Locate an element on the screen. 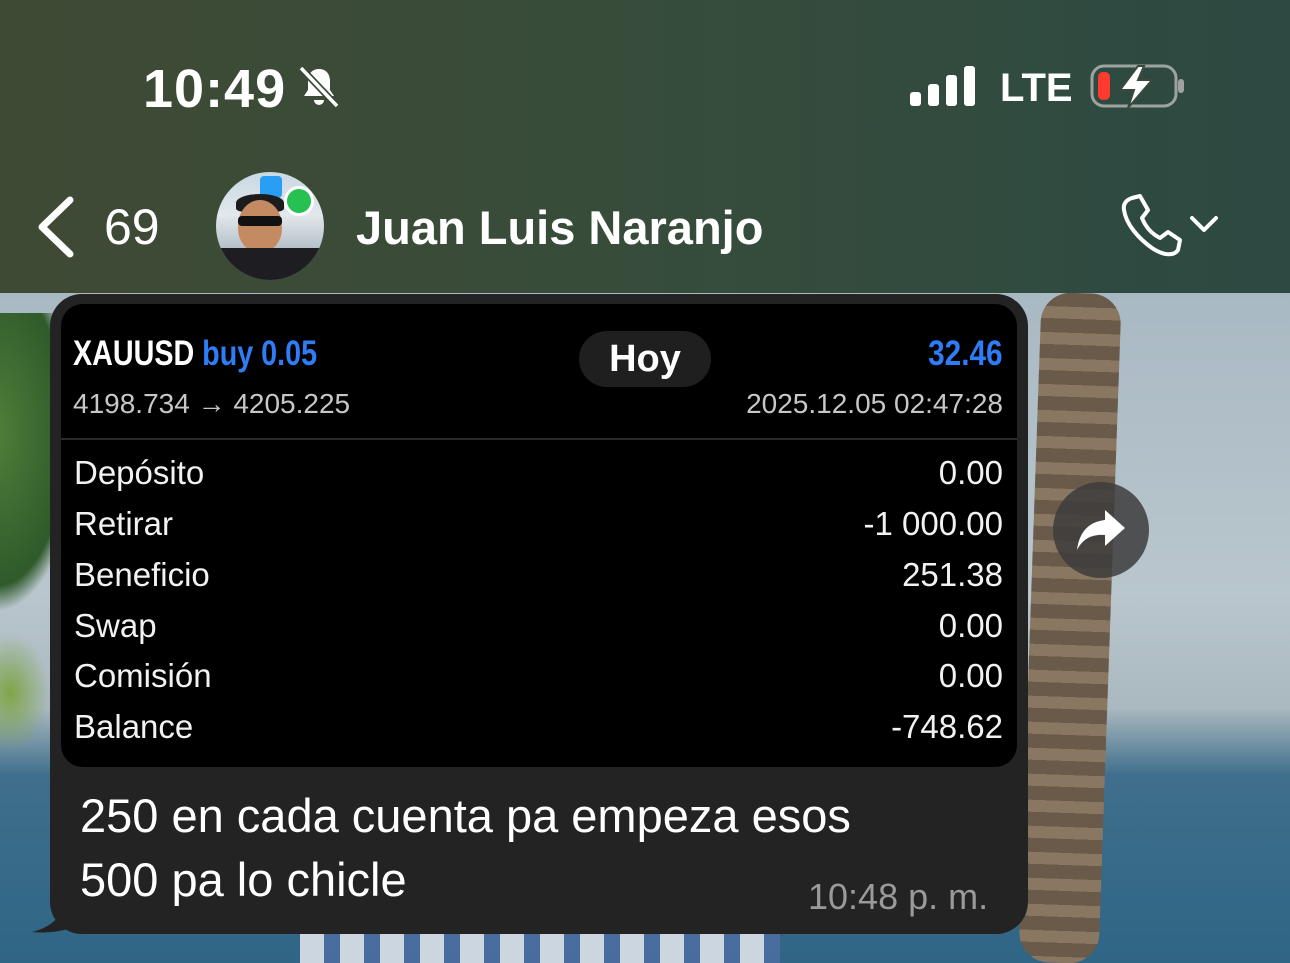 This screenshot has width=1290, height=963. summary-row-commission: Comisión 0.00 is located at coordinates (539, 682).